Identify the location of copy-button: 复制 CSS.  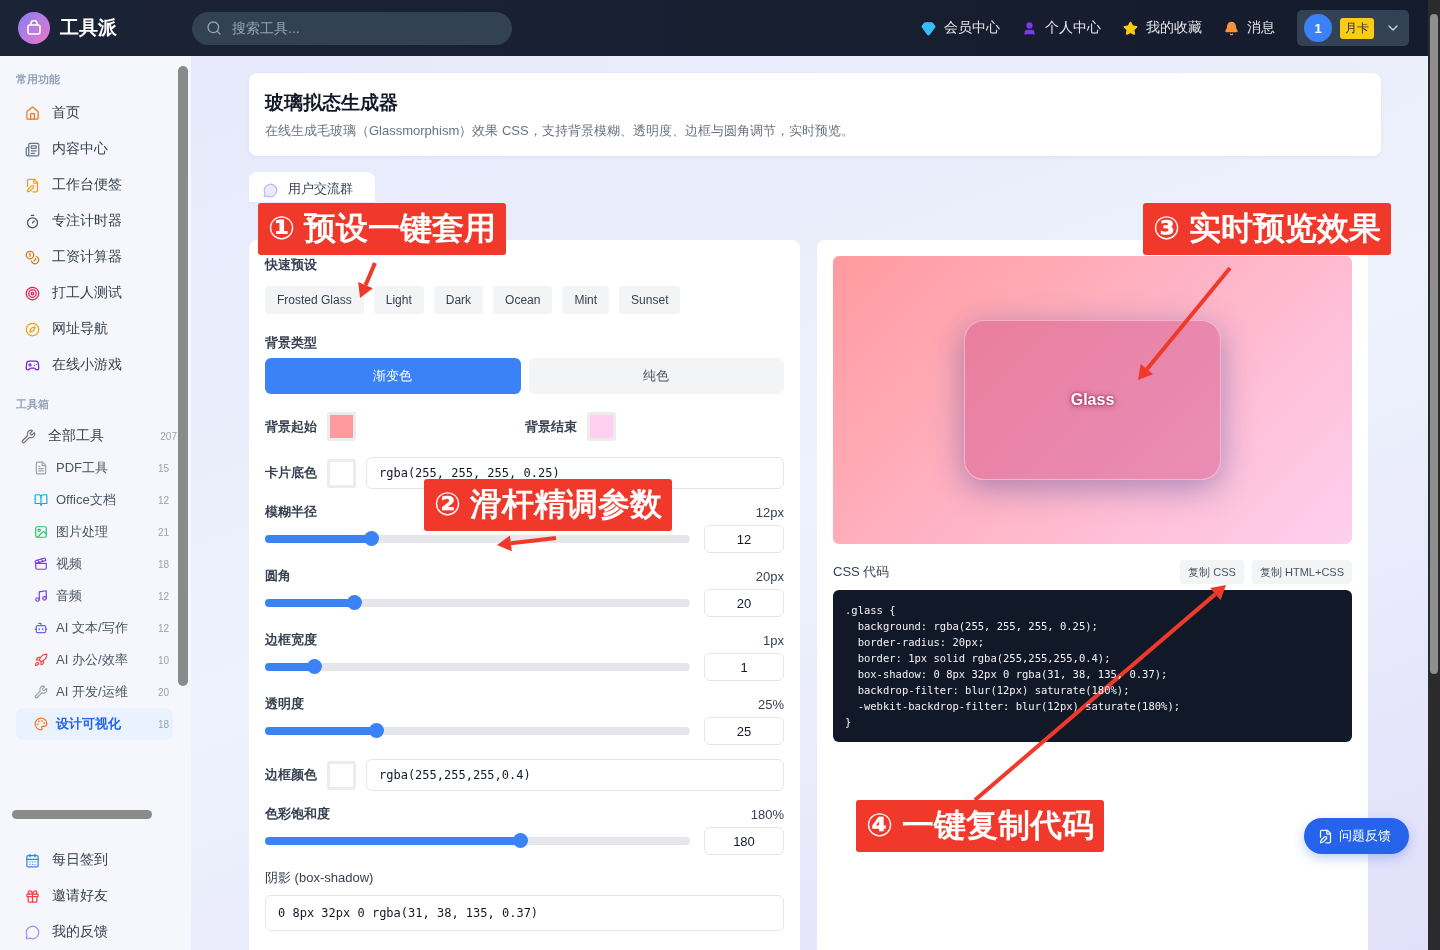
(1212, 572).